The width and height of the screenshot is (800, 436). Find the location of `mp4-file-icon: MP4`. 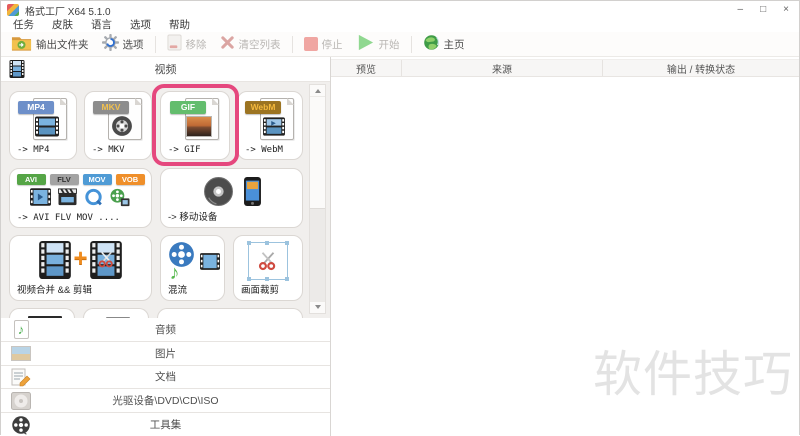

mp4-file-icon: MP4 is located at coordinates (43, 120).